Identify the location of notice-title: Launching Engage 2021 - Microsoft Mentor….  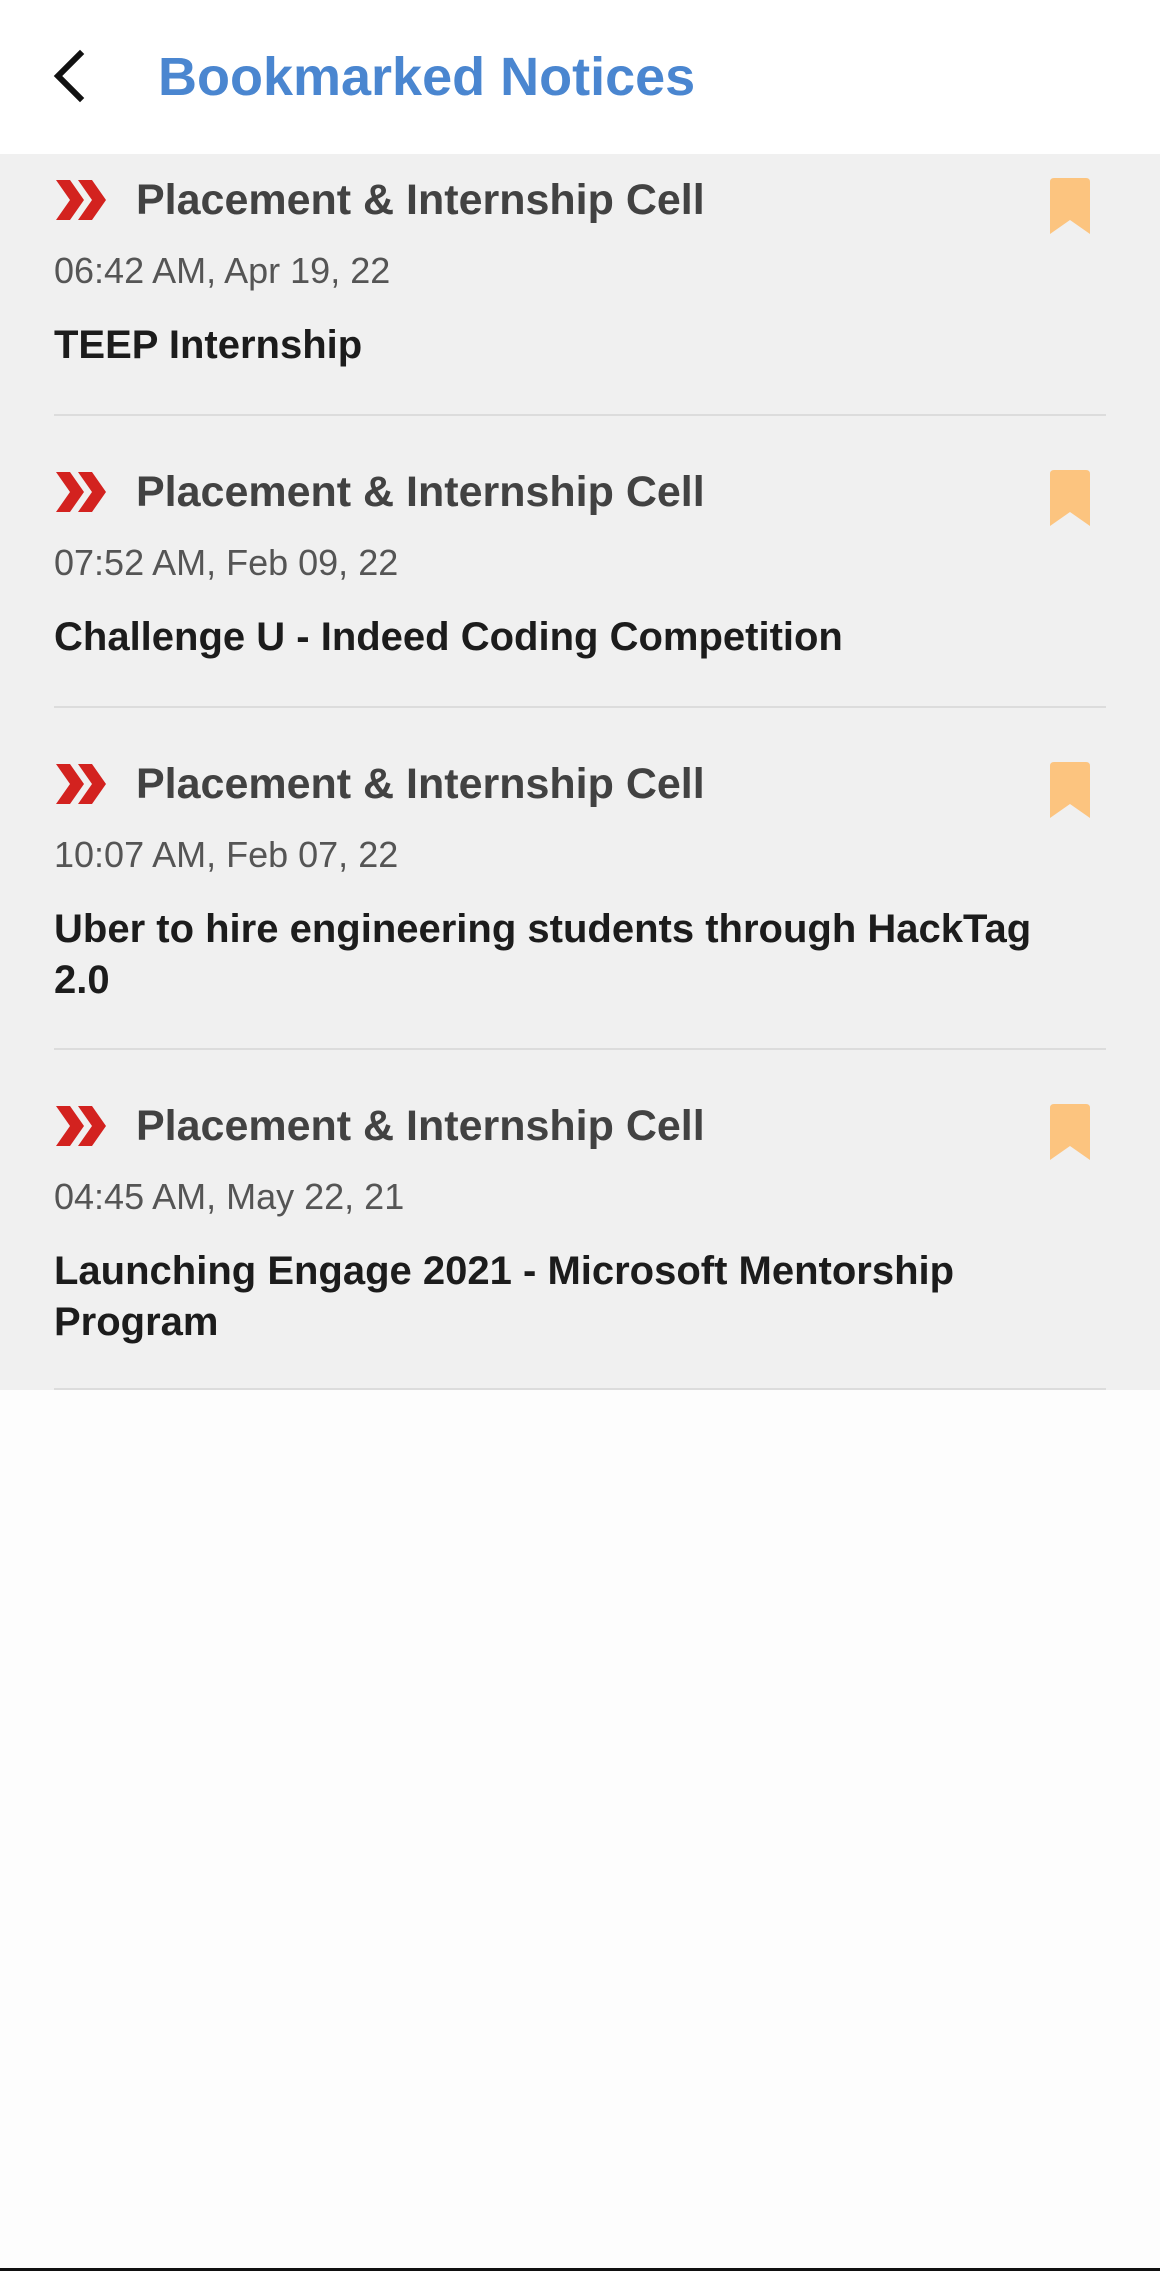
(504, 1296).